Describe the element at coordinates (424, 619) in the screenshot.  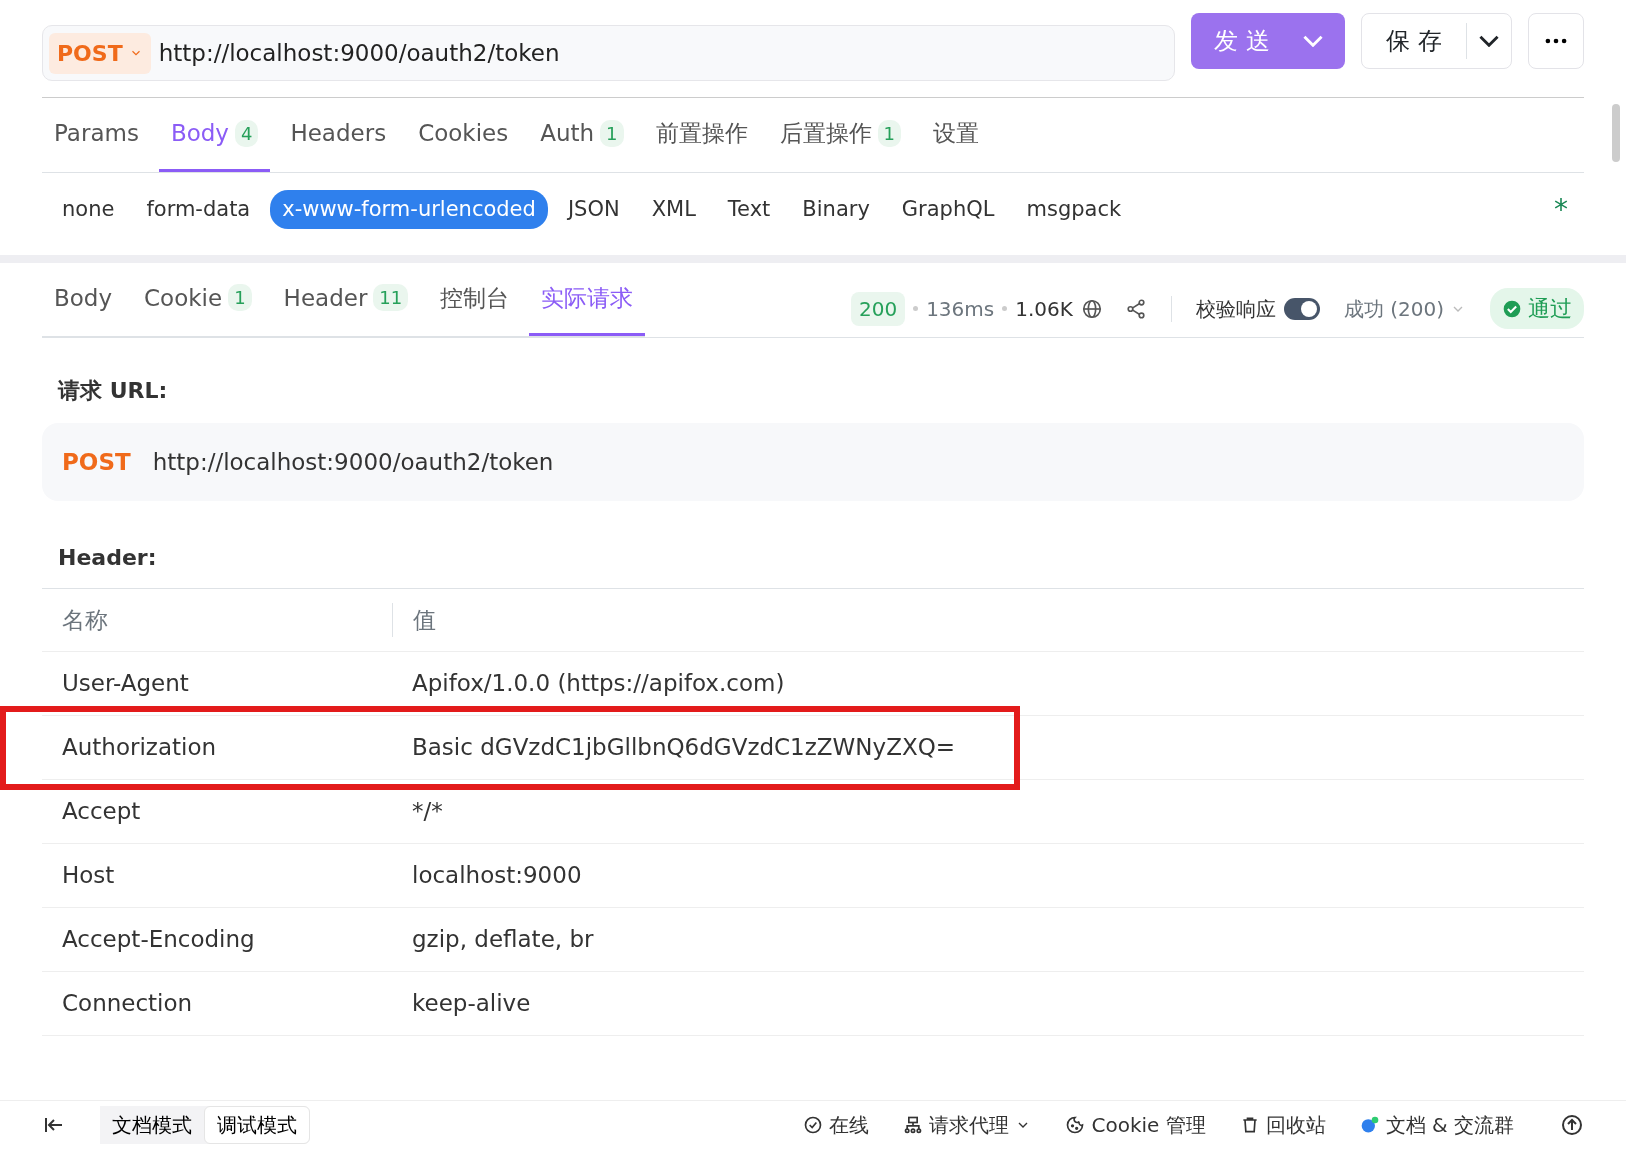
I see `column-header: 值` at that location.